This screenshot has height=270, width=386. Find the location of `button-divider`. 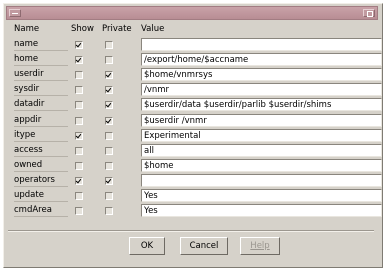

button-divider is located at coordinates (191, 231).